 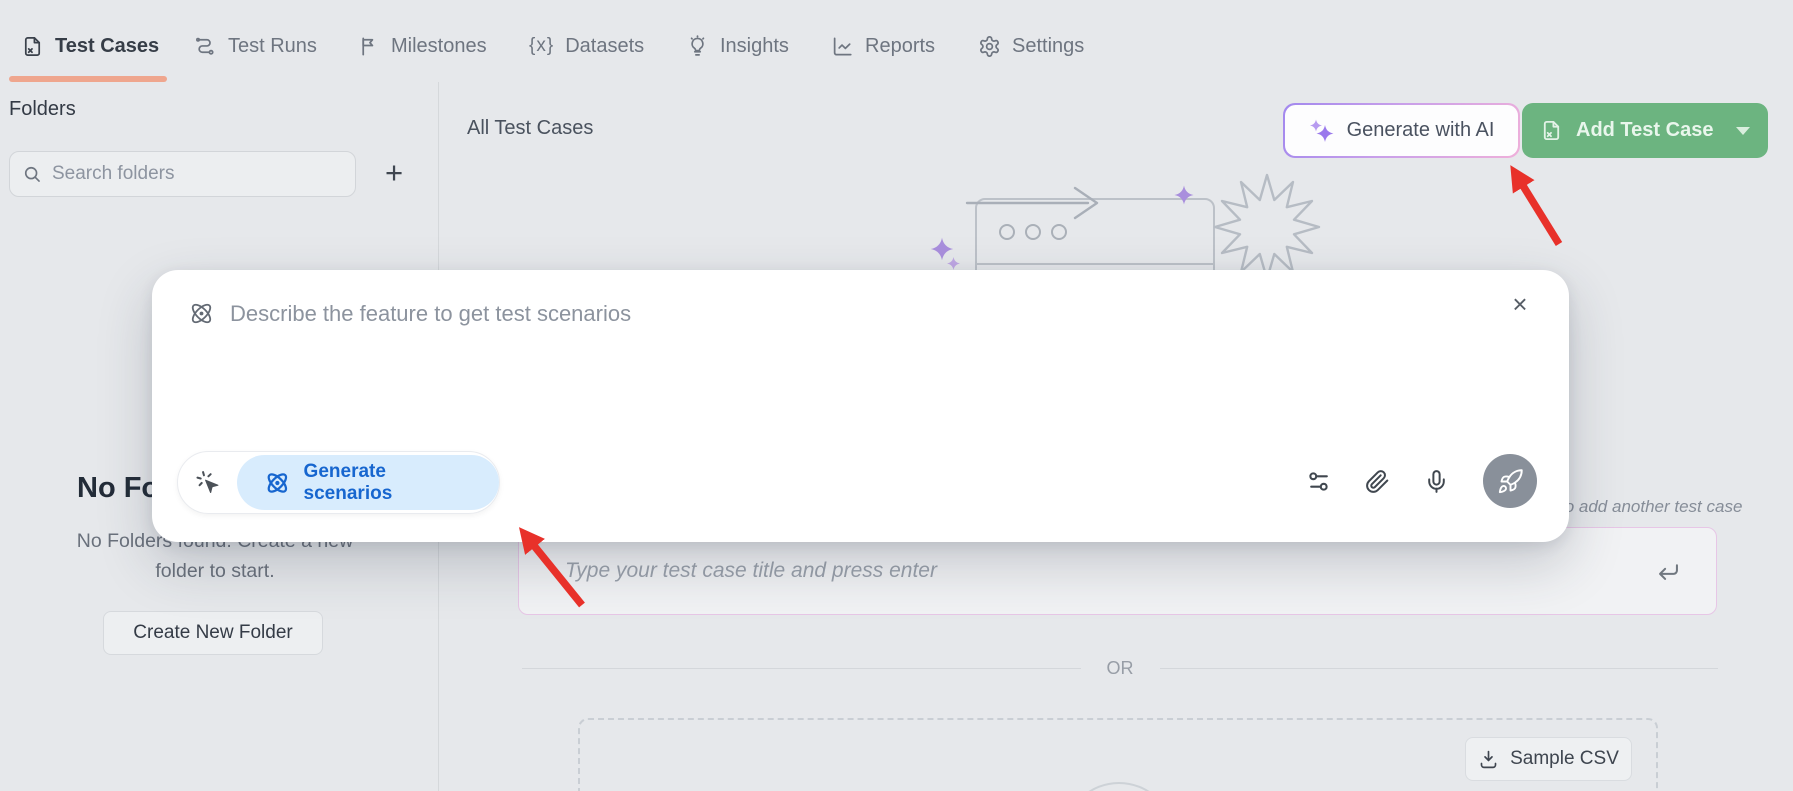 I want to click on dropzone-circle-illustration, so click(x=1119, y=786).